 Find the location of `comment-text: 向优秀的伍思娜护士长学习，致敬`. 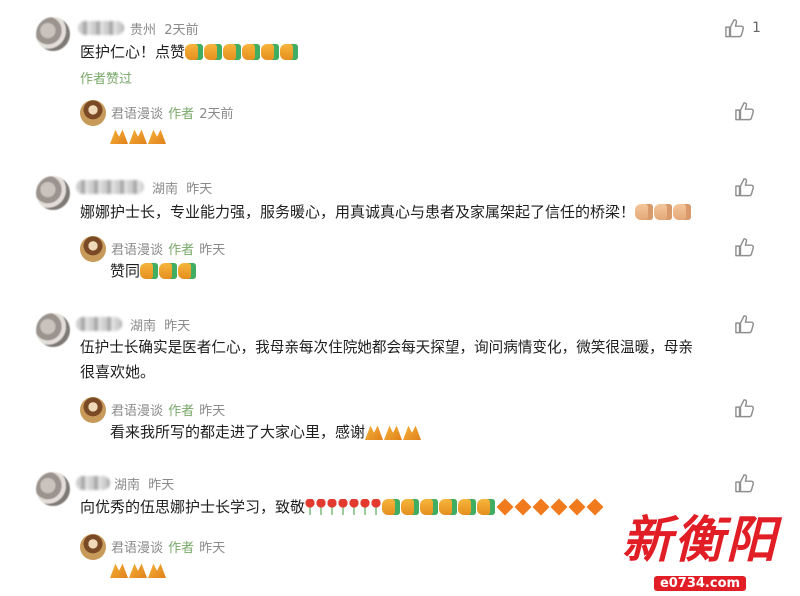

comment-text: 向优秀的伍思娜护士长学习，致敬 is located at coordinates (342, 507).